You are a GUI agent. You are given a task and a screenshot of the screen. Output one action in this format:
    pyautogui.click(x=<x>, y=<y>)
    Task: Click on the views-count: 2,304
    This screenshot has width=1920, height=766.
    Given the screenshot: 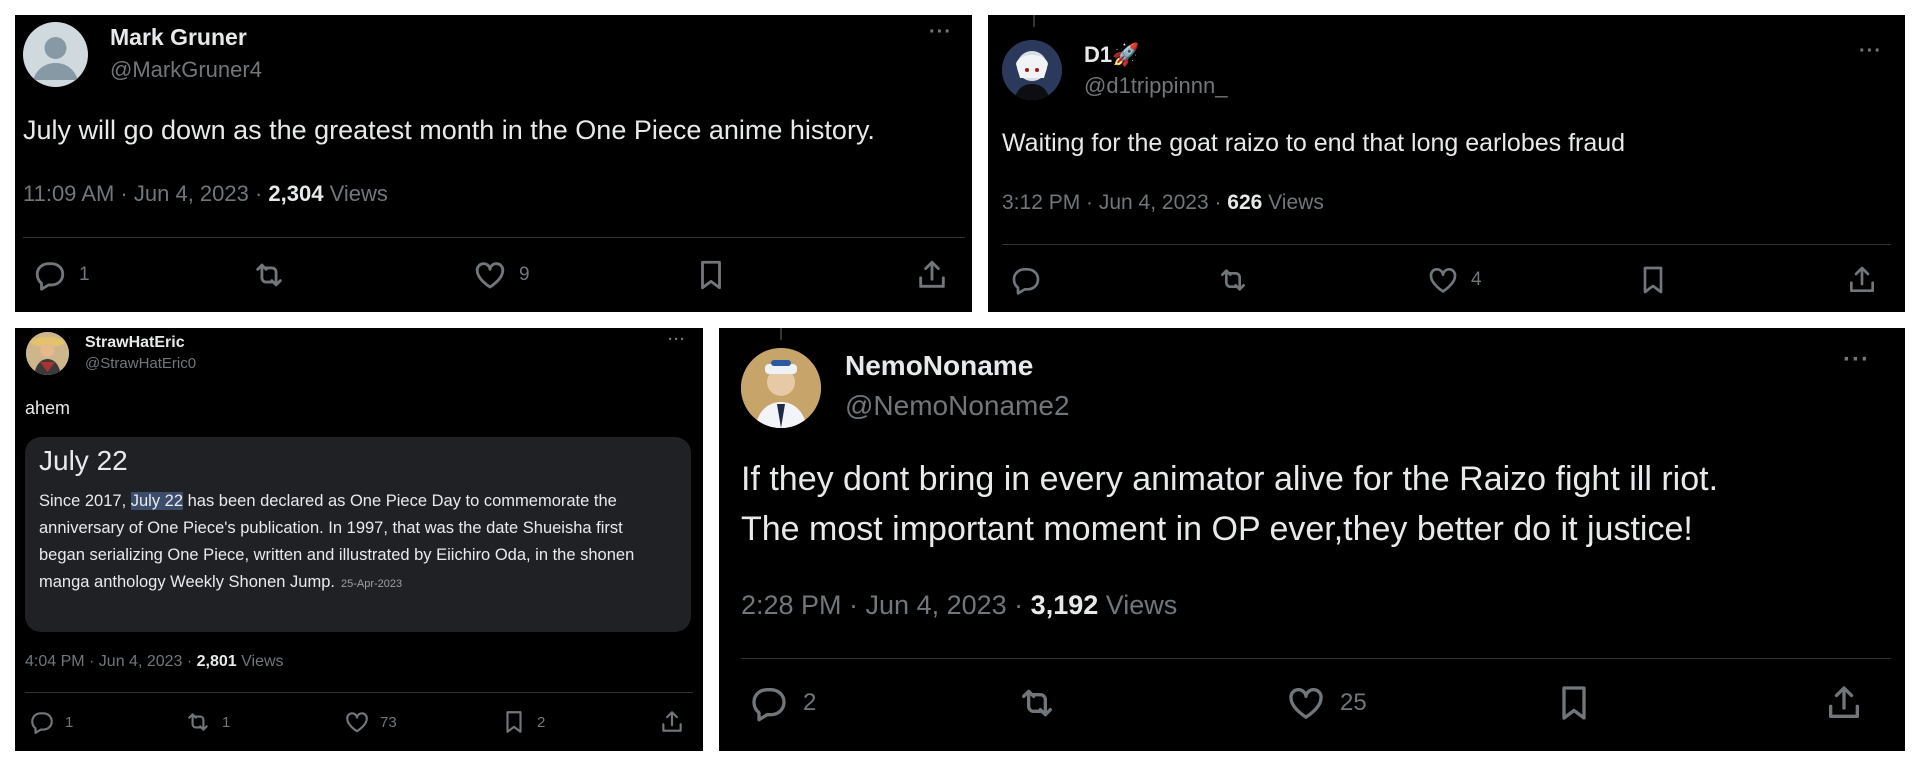 What is the action you would take?
    pyautogui.click(x=296, y=193)
    